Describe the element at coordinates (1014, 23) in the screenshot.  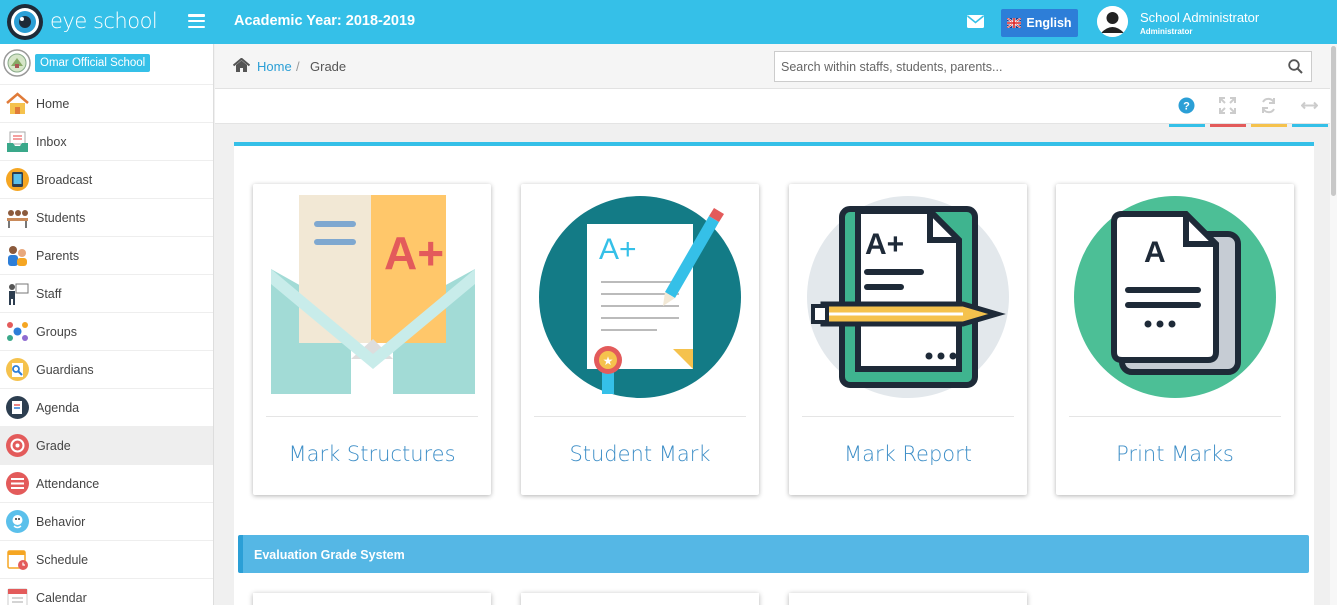
I see `uk-flag-icon` at that location.